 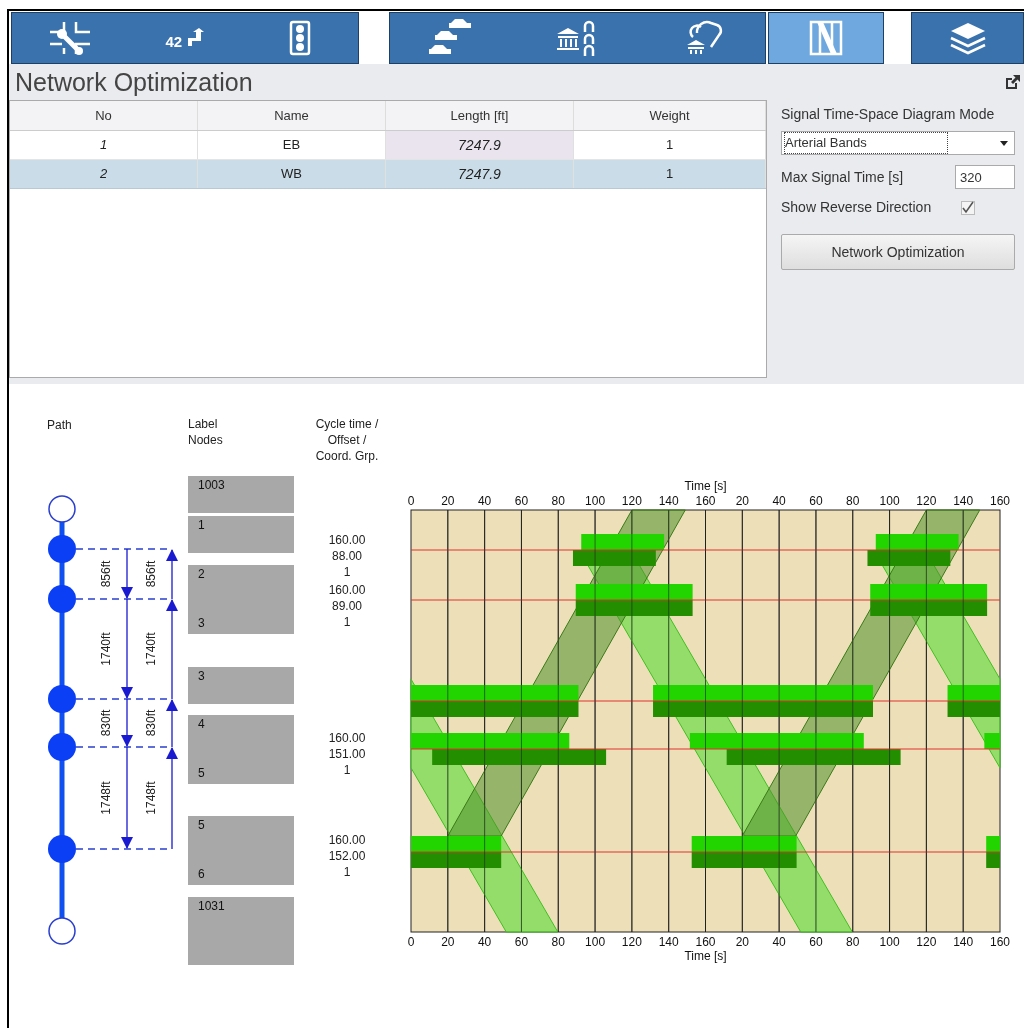 I want to click on timing-text: 160.00 88.00 1, so click(x=347, y=556).